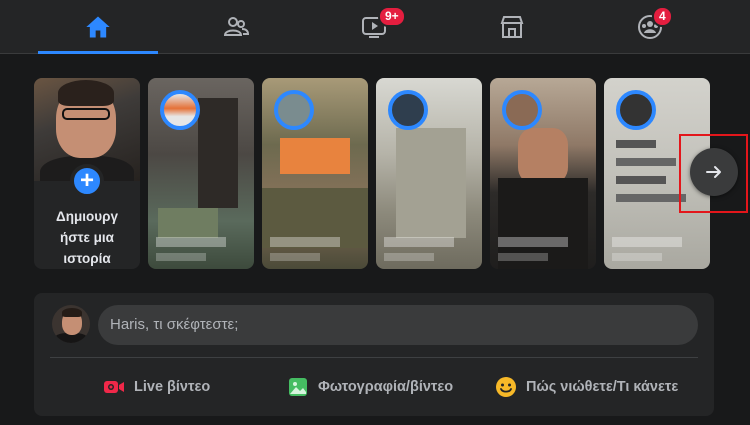 Image resolution: width=750 pixels, height=425 pixels. What do you see at coordinates (392, 16) in the screenshot?
I see `watch-badge: 9+` at bounding box center [392, 16].